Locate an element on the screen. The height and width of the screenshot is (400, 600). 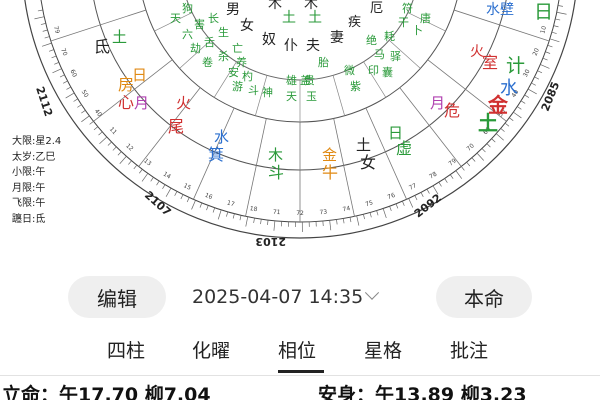
palace-qi: 妻 is located at coordinates (337, 38).